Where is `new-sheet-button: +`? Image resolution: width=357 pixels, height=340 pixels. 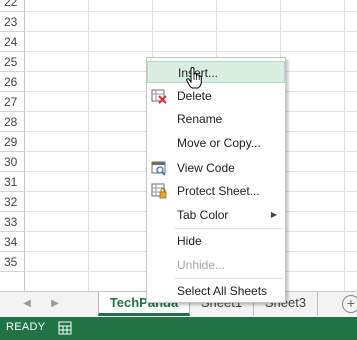 new-sheet-button: + is located at coordinates (349, 304).